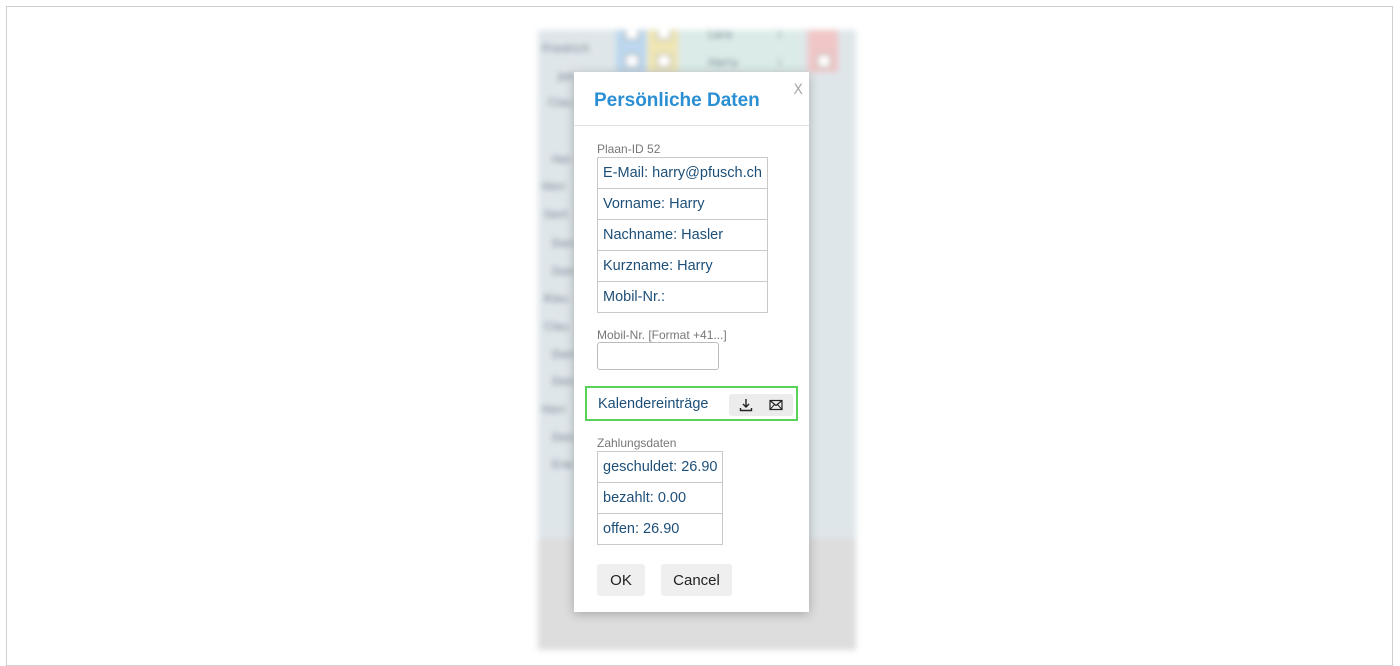  Describe the element at coordinates (677, 100) in the screenshot. I see `dialog-title: Persönliche Daten` at that location.